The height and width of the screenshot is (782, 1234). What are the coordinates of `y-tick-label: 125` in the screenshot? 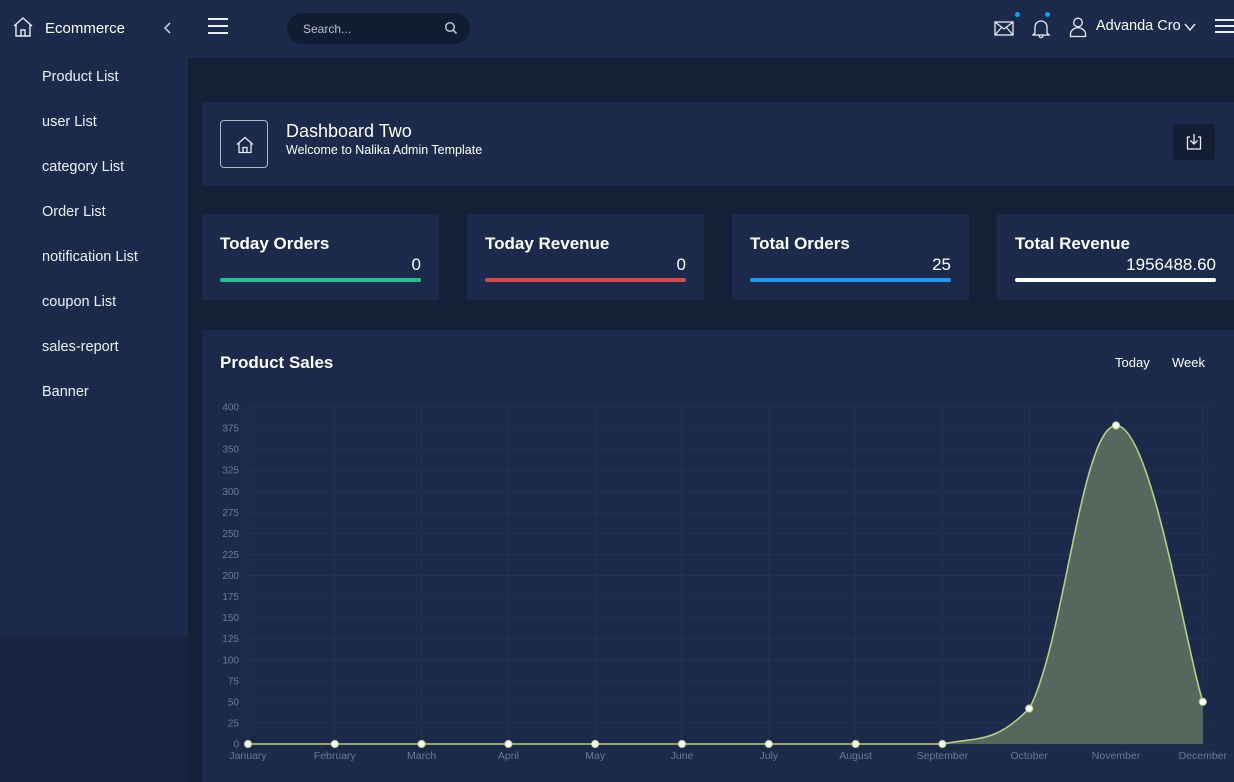 It's located at (230, 639).